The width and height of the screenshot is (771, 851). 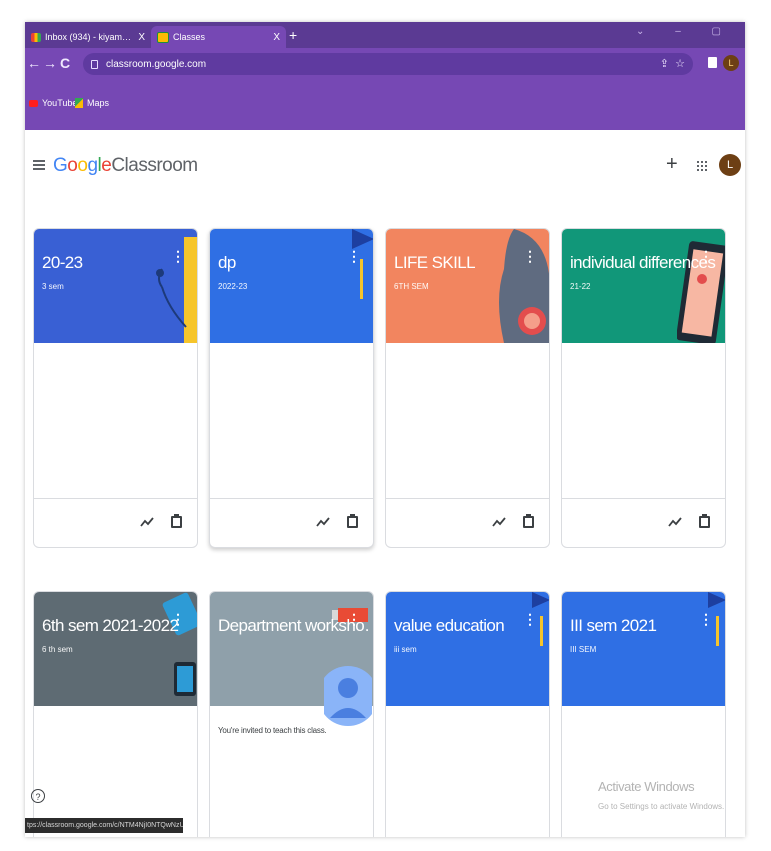 I want to click on tab-label: Classes, so click(x=189, y=37).